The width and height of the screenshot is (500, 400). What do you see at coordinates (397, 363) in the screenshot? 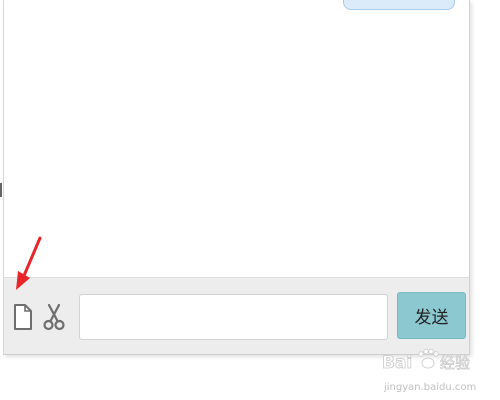
I see `watermark-brand: Bai` at bounding box center [397, 363].